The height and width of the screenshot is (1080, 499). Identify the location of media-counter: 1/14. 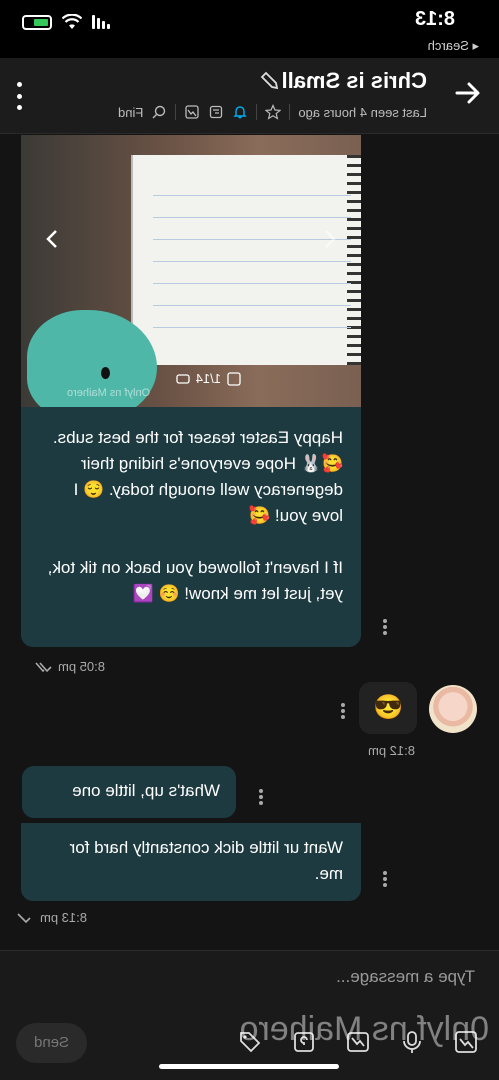
(208, 378).